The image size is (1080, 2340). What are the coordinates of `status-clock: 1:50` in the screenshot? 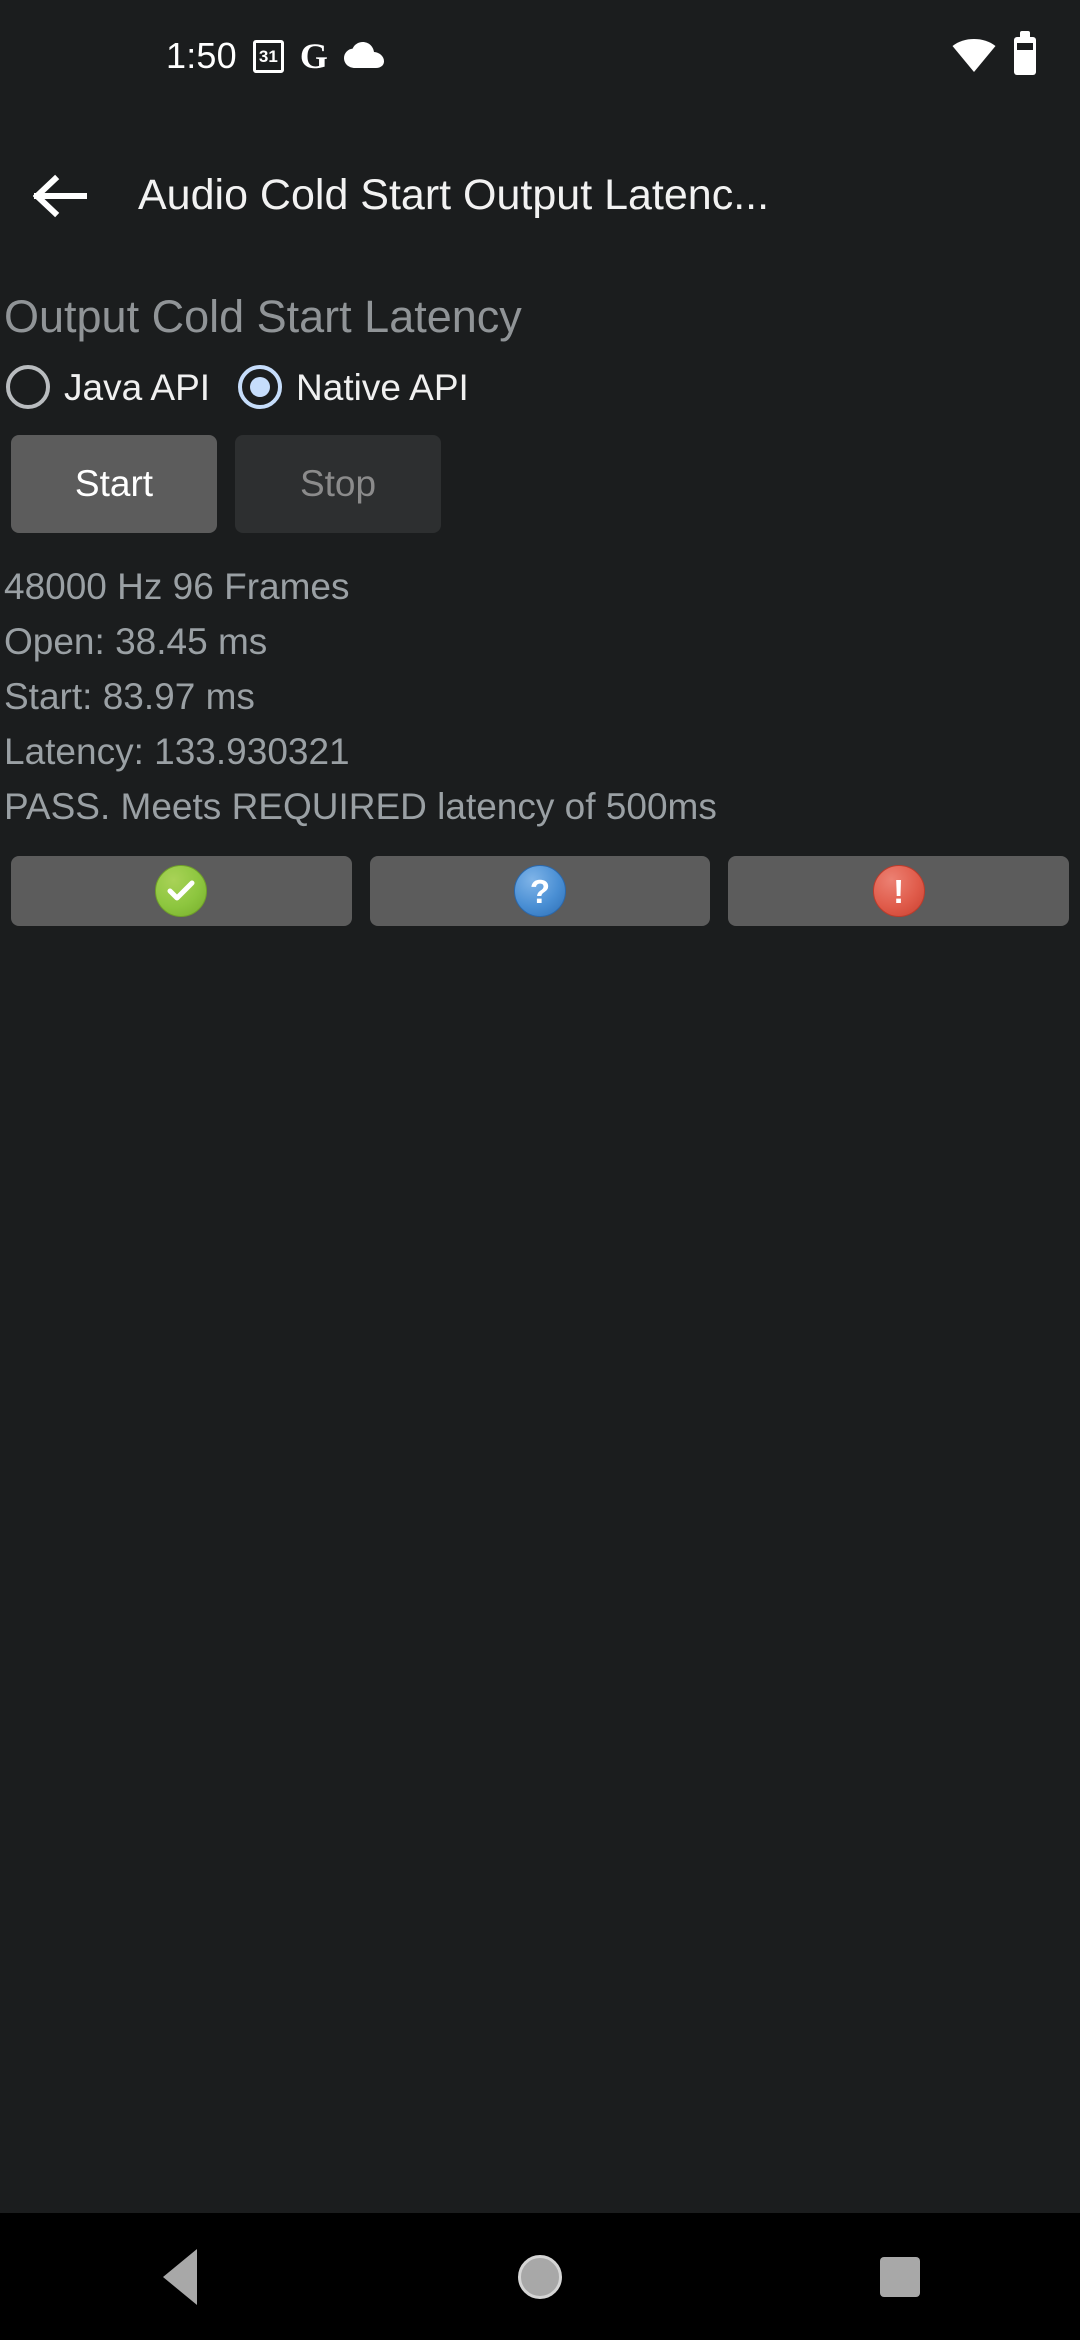 It's located at (201, 55).